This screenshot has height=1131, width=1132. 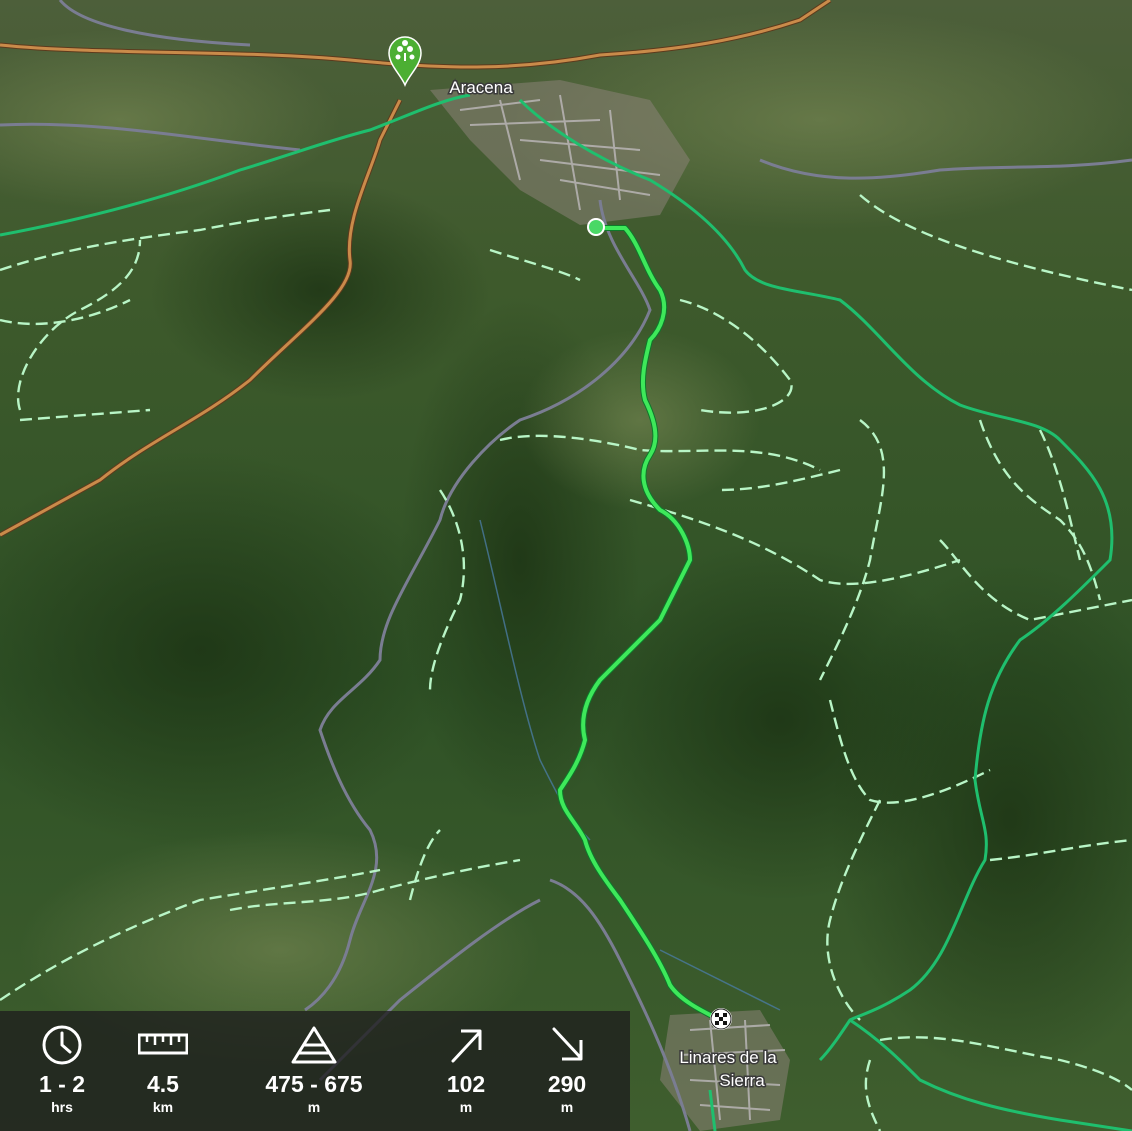 What do you see at coordinates (163, 1084) in the screenshot?
I see `distance-value: 4.5` at bounding box center [163, 1084].